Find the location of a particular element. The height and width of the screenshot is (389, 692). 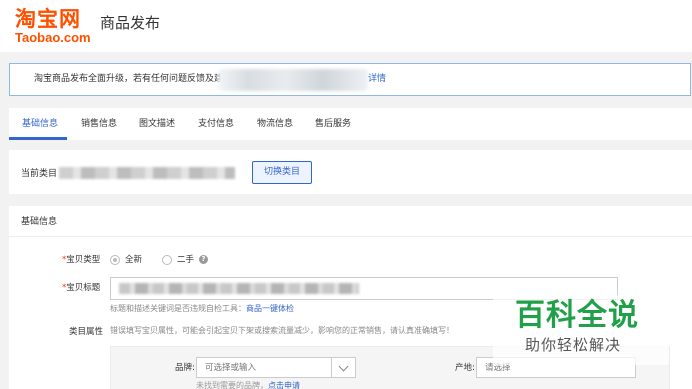

item-title-label: *宝贝标题 is located at coordinates (81, 288).